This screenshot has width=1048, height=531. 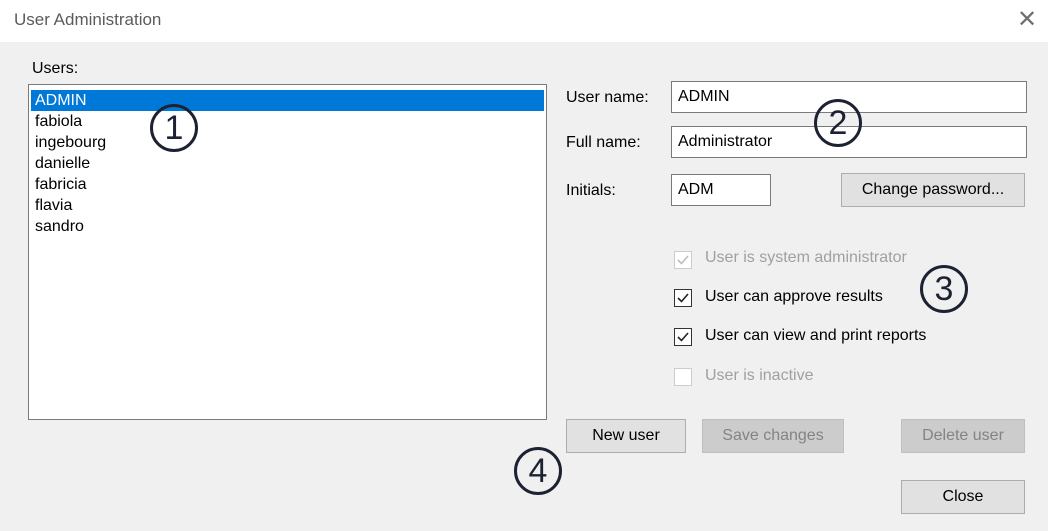 I want to click on save-changes-button: Save changes, so click(x=773, y=436).